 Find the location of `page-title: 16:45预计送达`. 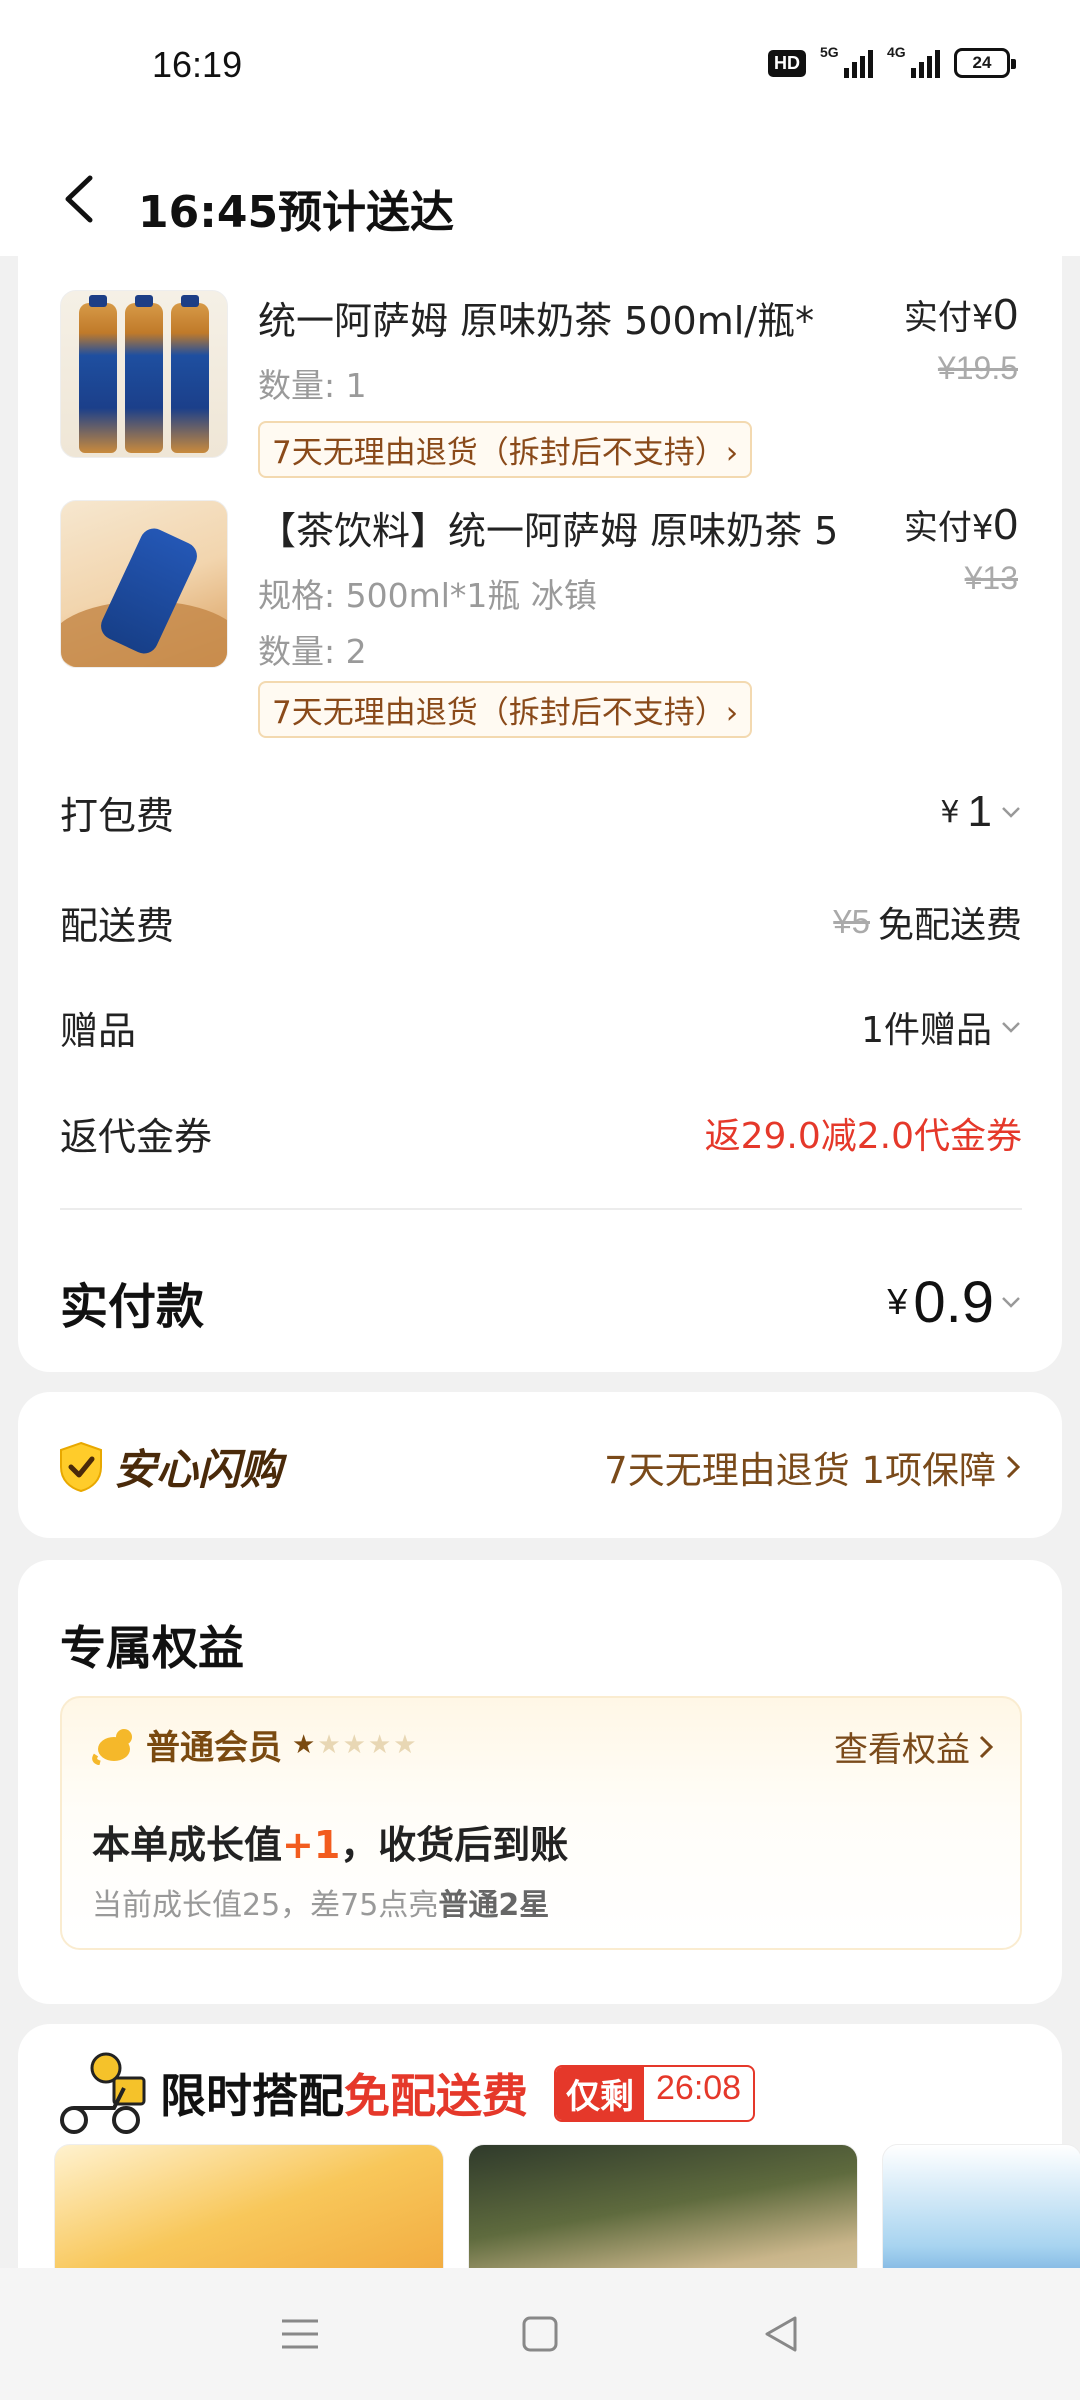

page-title: 16:45预计送达 is located at coordinates (296, 212).